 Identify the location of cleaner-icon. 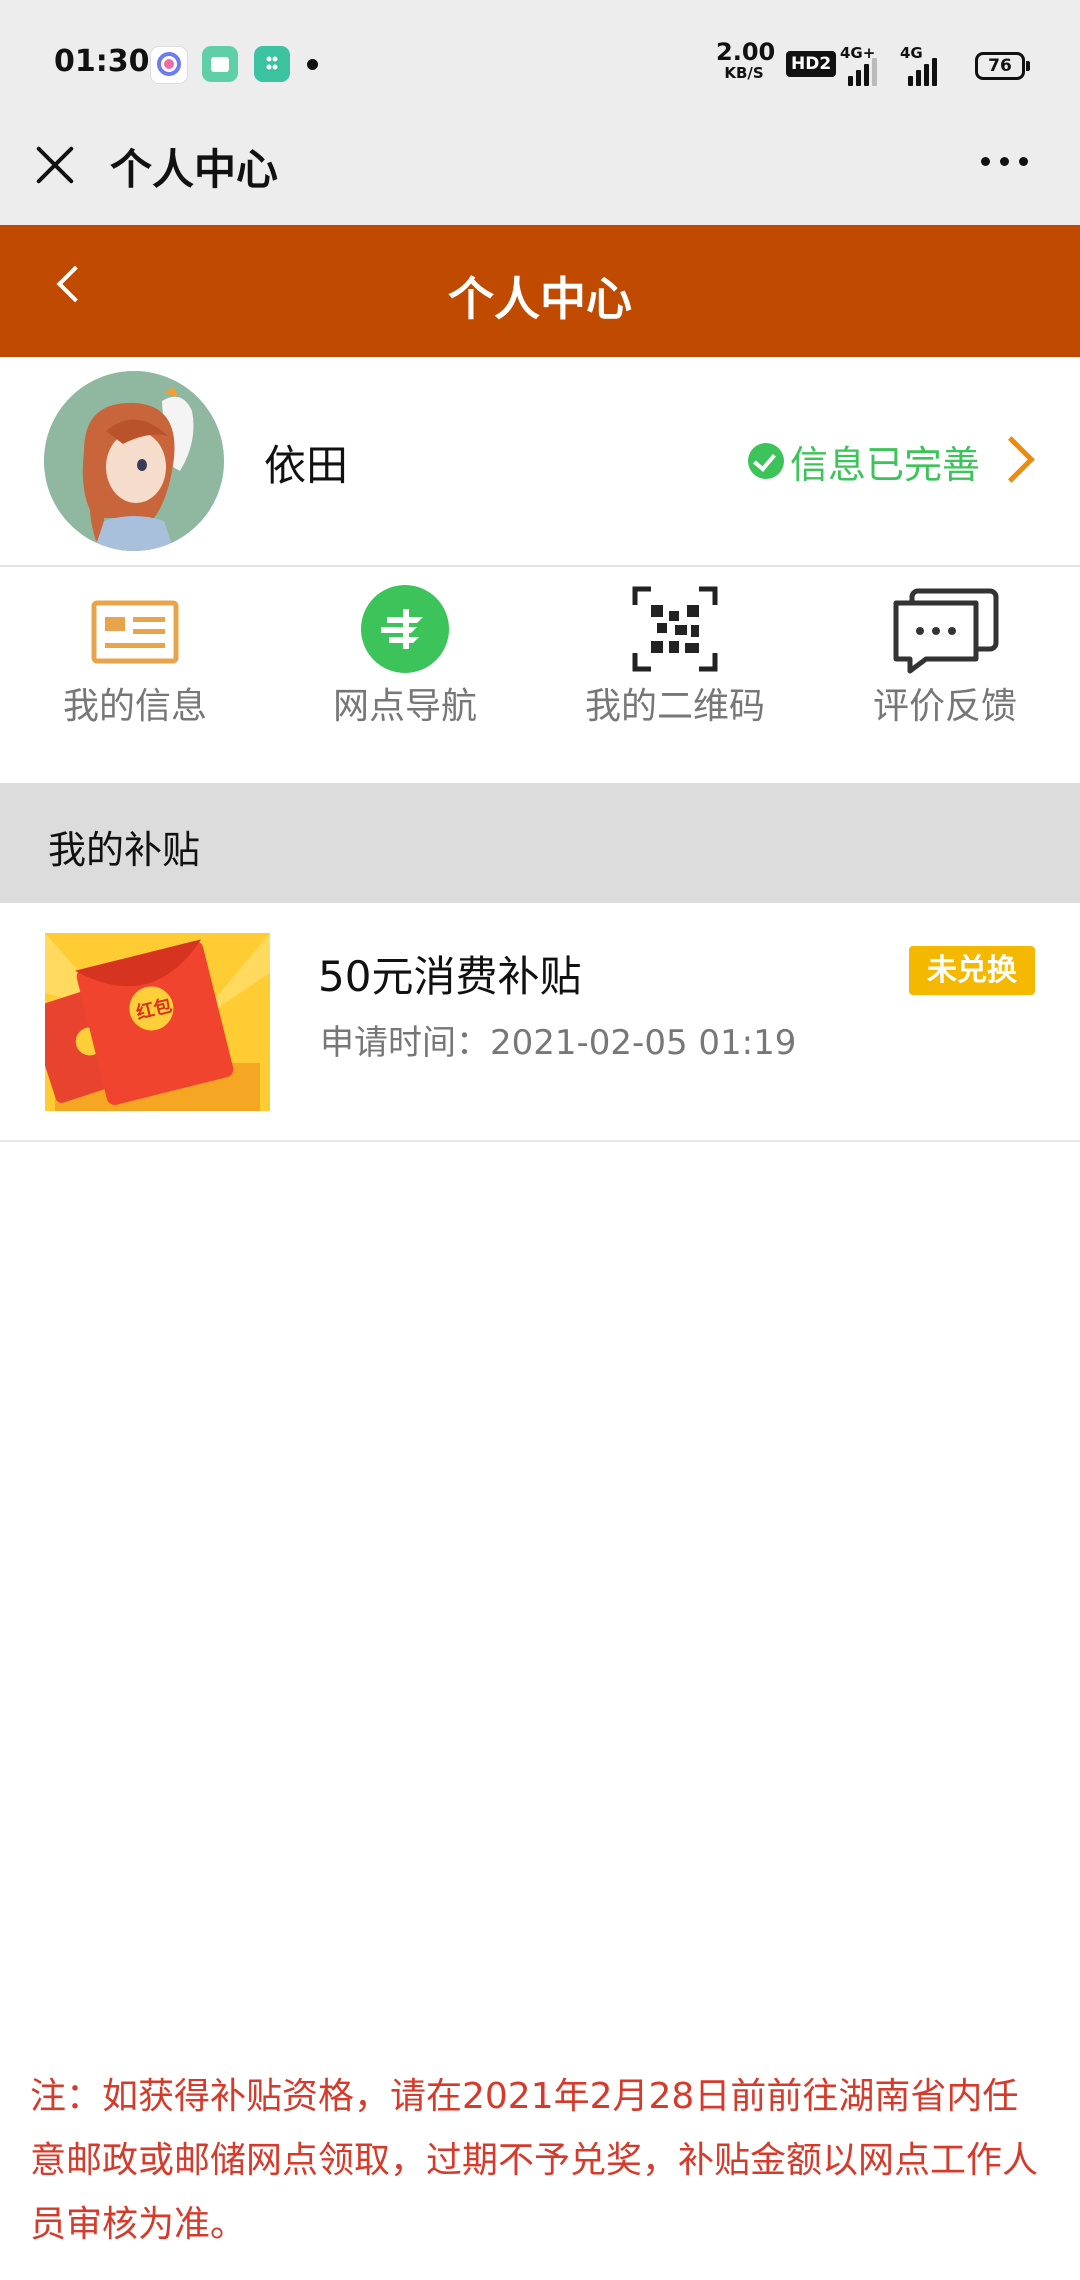
(272, 64).